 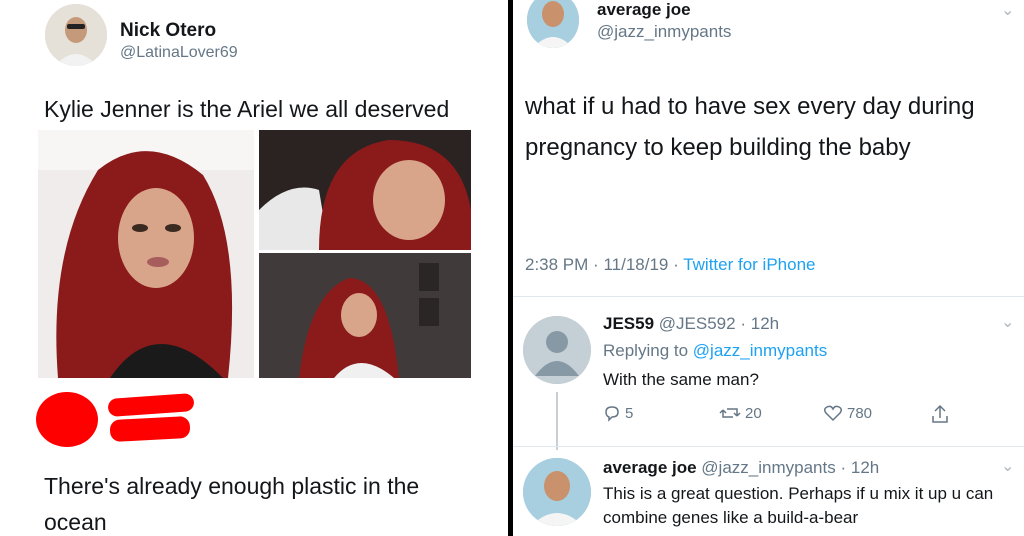 I want to click on retweet-icon, so click(x=730, y=413).